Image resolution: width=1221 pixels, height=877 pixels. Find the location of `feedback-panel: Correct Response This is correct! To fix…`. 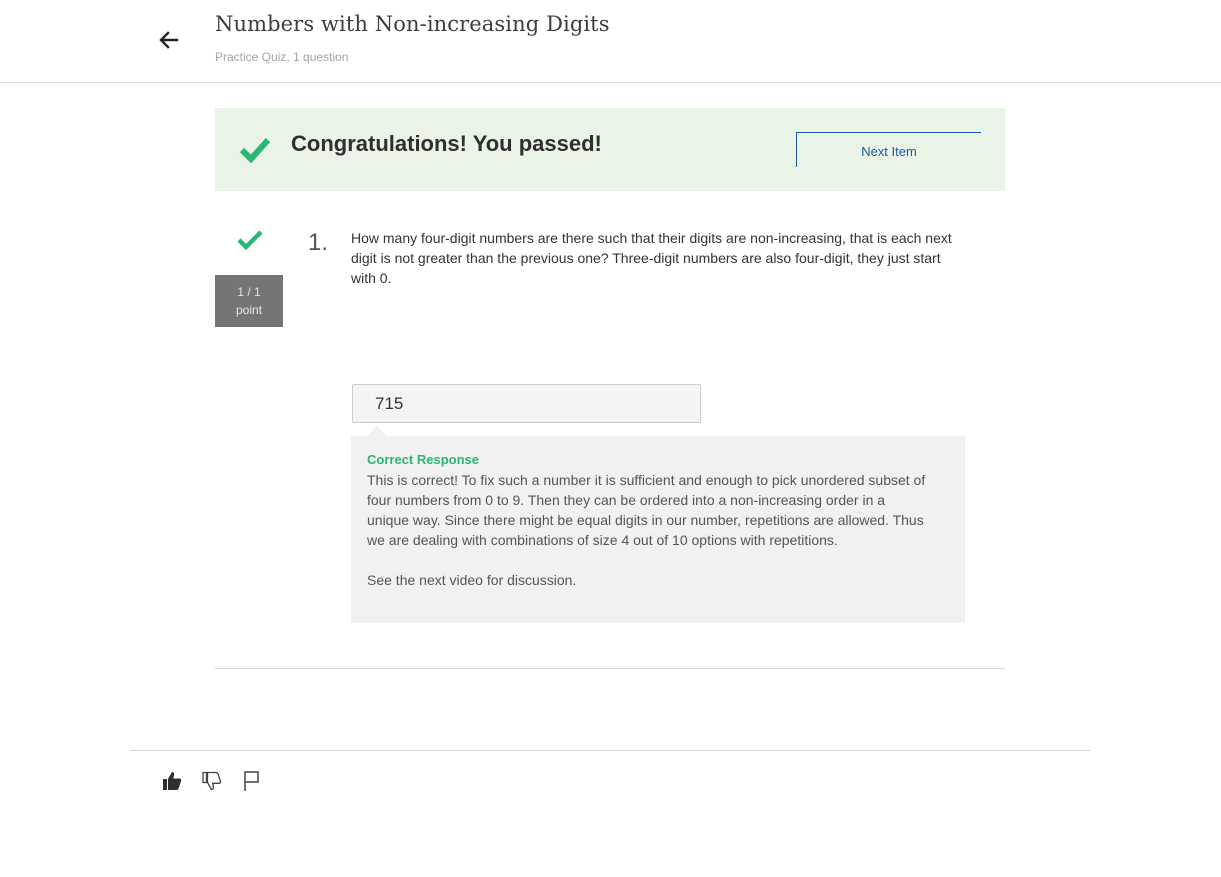

feedback-panel: Correct Response This is correct! To fix… is located at coordinates (658, 524).